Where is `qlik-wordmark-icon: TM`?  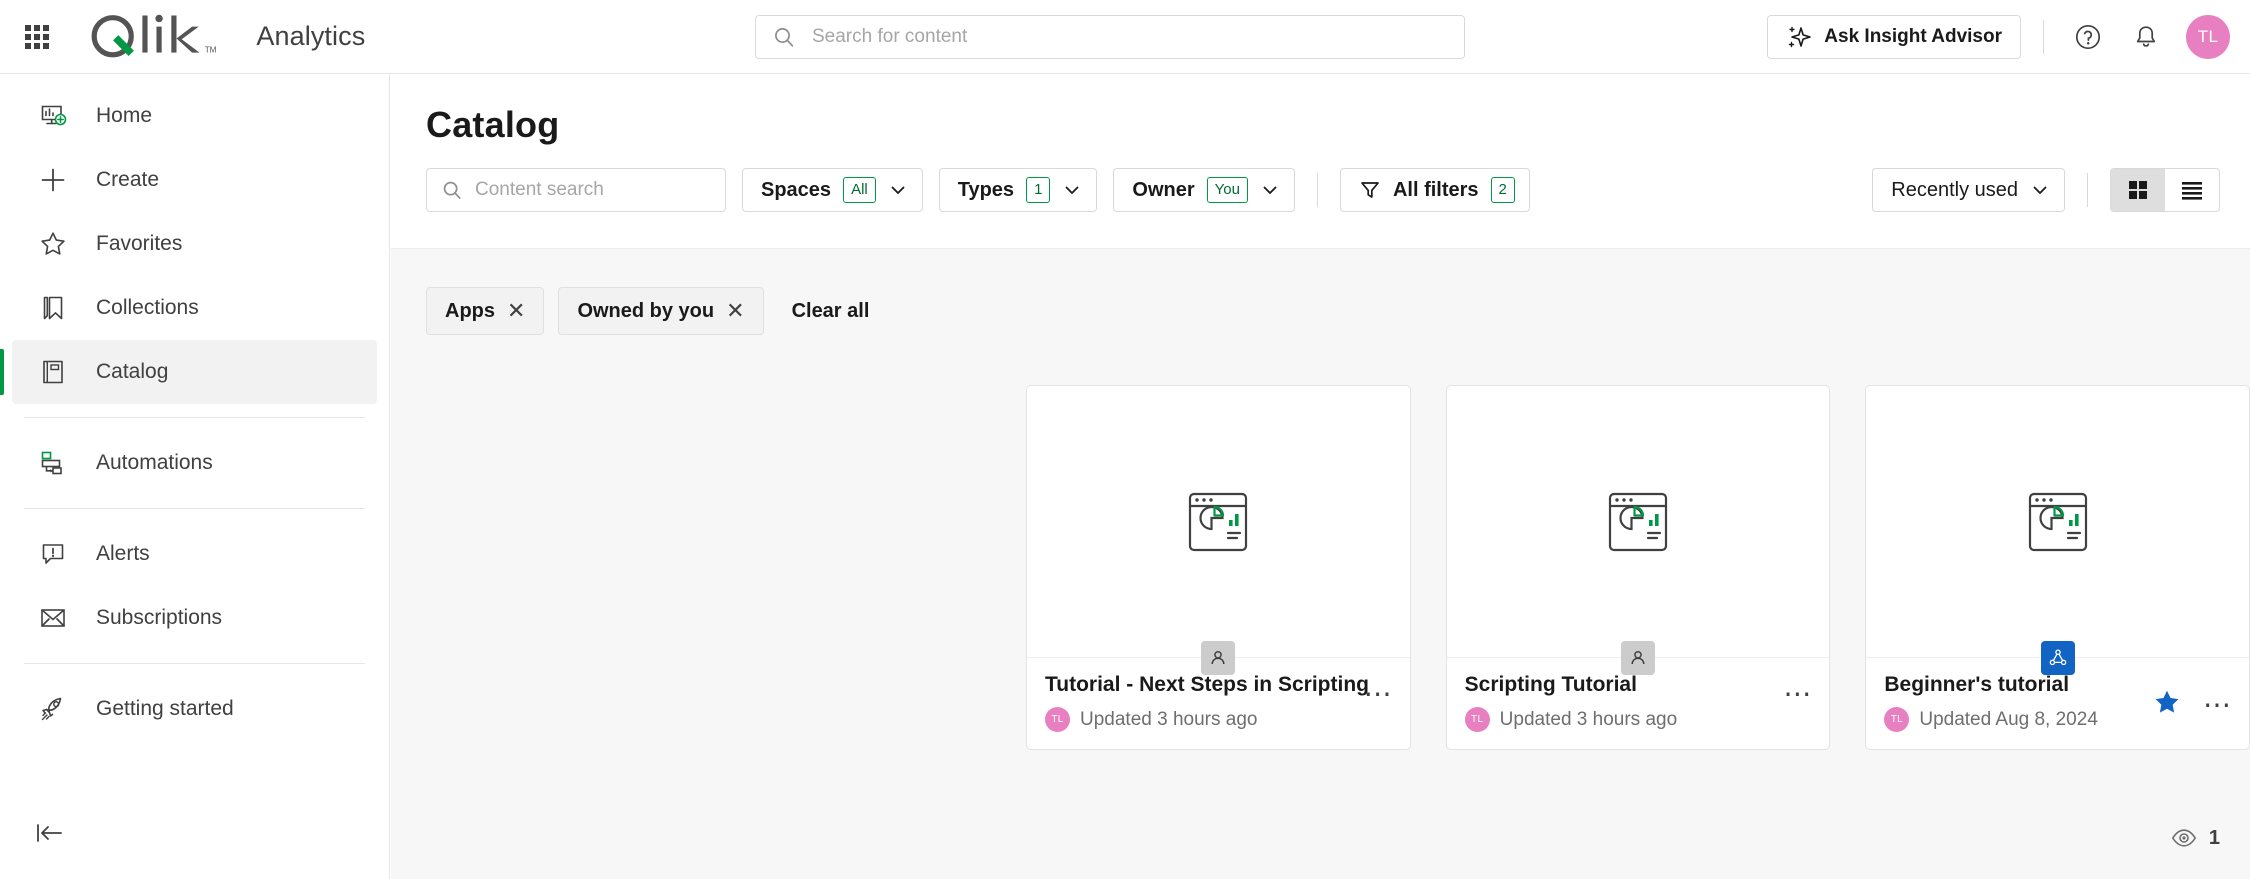
qlik-wordmark-icon: TM is located at coordinates (154, 35).